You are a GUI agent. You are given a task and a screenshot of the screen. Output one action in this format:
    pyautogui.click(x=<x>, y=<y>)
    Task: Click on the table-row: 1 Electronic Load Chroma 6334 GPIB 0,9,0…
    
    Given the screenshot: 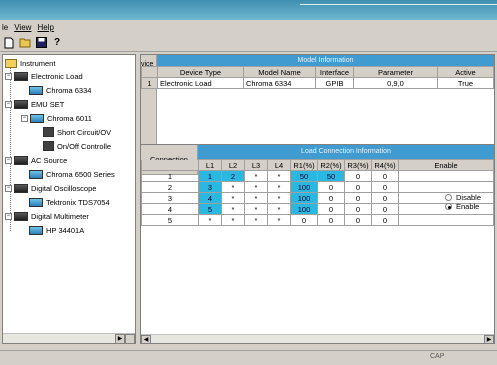 What is the action you would take?
    pyautogui.click(x=317, y=83)
    